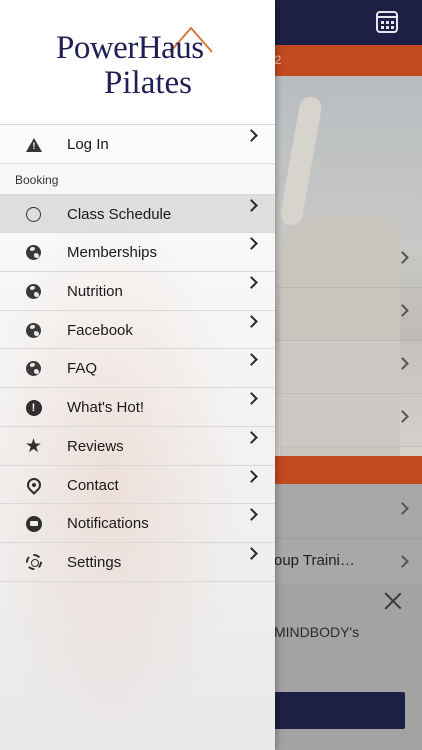  What do you see at coordinates (112, 253) in the screenshot?
I see `menu-item-label: Memberships` at bounding box center [112, 253].